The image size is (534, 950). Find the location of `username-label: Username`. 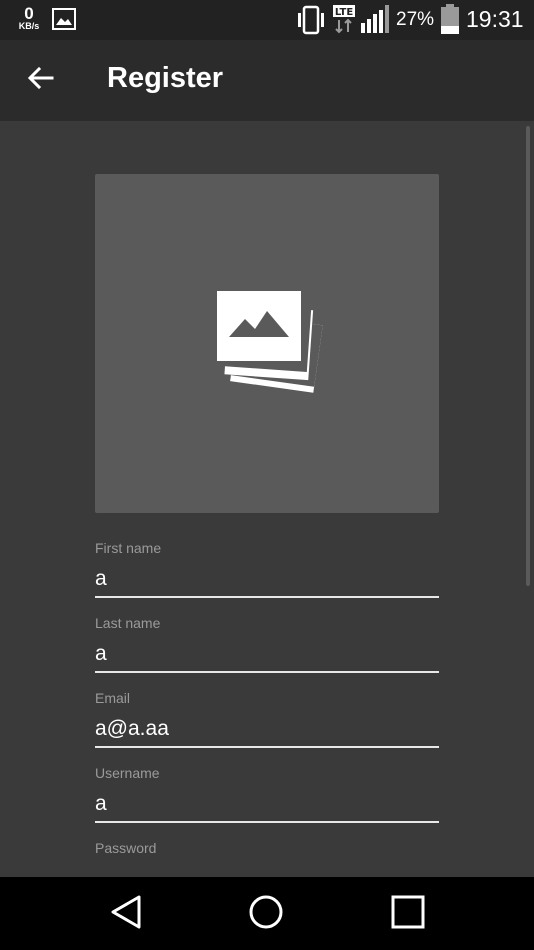

username-label: Username is located at coordinates (127, 773).